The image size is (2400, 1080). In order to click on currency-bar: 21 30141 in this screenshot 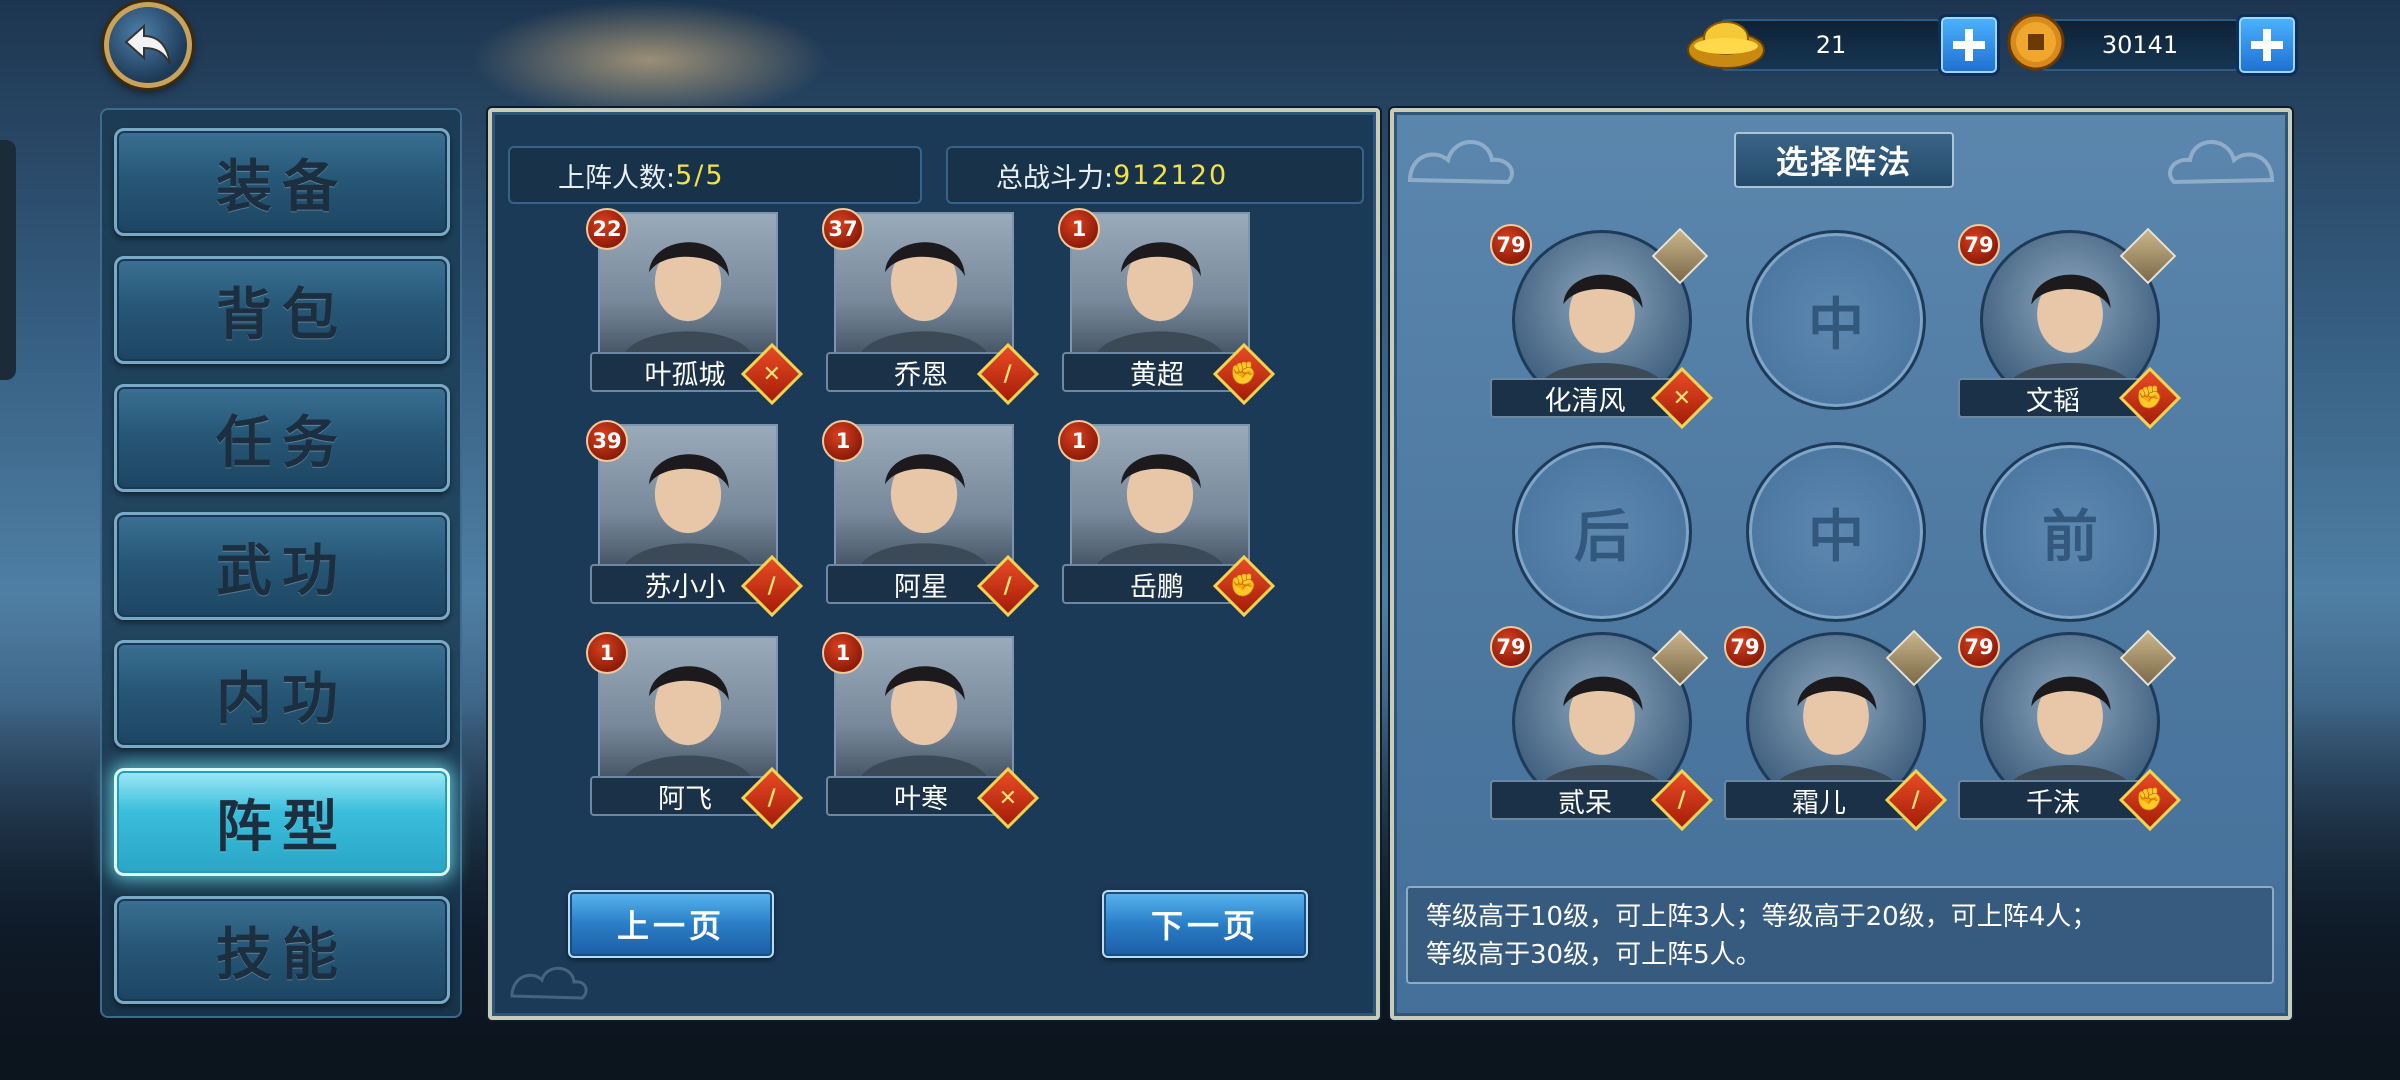, I will do `click(1992, 44)`.